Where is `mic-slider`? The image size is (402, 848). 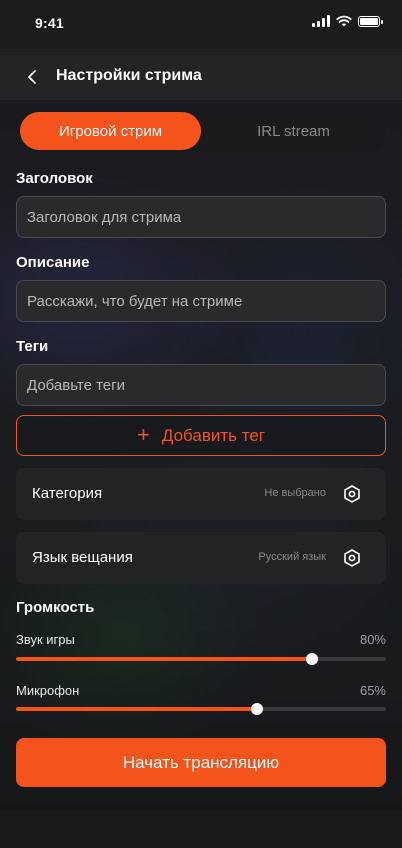 mic-slider is located at coordinates (201, 709).